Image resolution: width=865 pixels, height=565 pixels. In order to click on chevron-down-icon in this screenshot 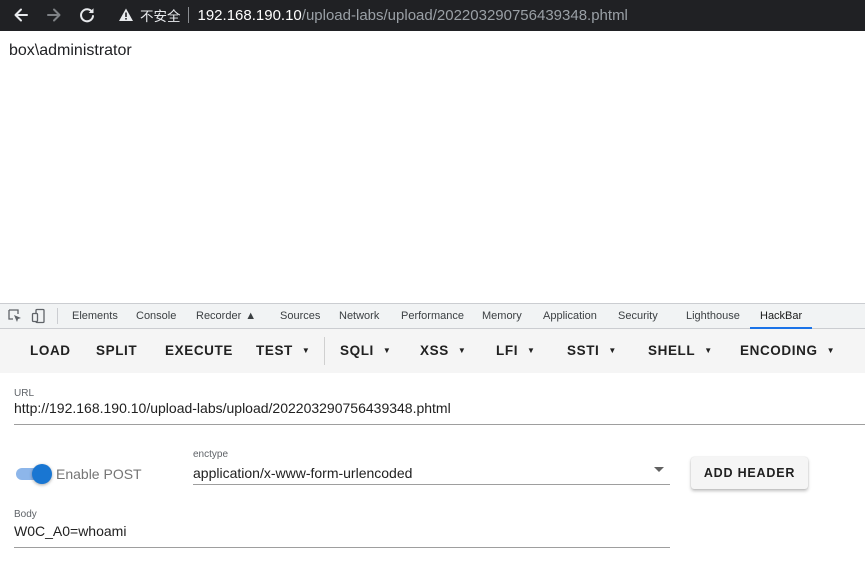, I will do `click(659, 469)`.